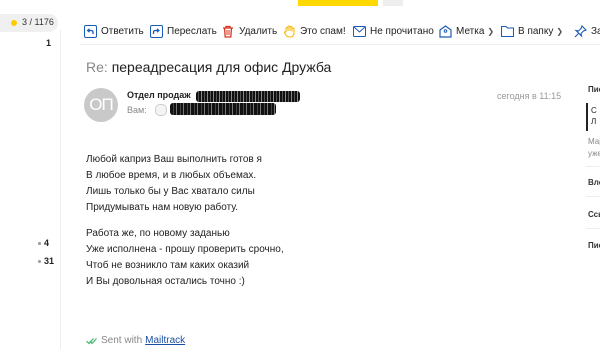 The width and height of the screenshot is (600, 349). What do you see at coordinates (165, 281) in the screenshot?
I see `body-line: И Вы довольная остались точно :)` at bounding box center [165, 281].